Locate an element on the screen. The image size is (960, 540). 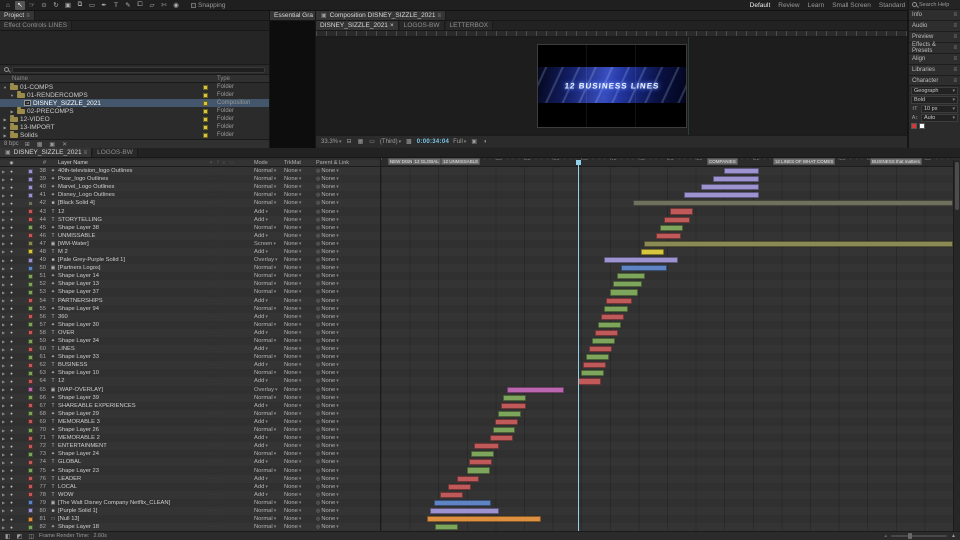
layer-name: [Pale Grey-Purple Solid 1] is located at coordinates (132, 260).